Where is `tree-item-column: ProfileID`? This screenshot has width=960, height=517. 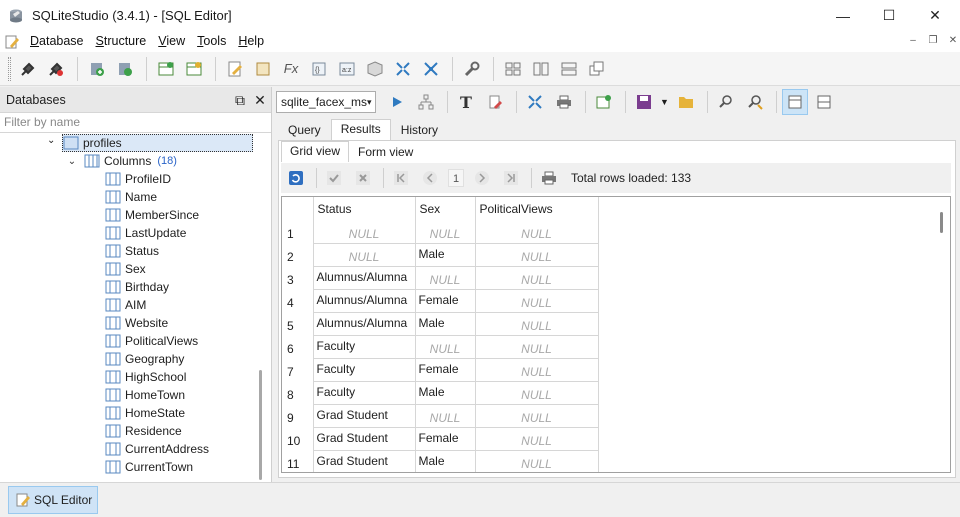
tree-item-column: ProfileID is located at coordinates (138, 179).